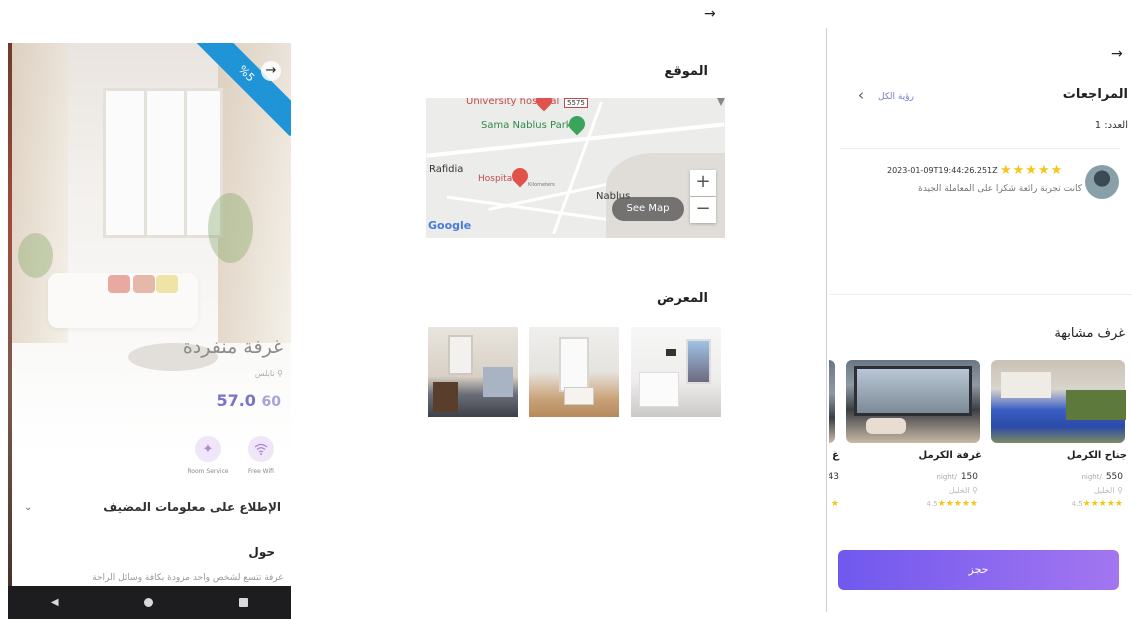  What do you see at coordinates (236, 400) in the screenshot?
I see `current-price: 57.0` at bounding box center [236, 400].